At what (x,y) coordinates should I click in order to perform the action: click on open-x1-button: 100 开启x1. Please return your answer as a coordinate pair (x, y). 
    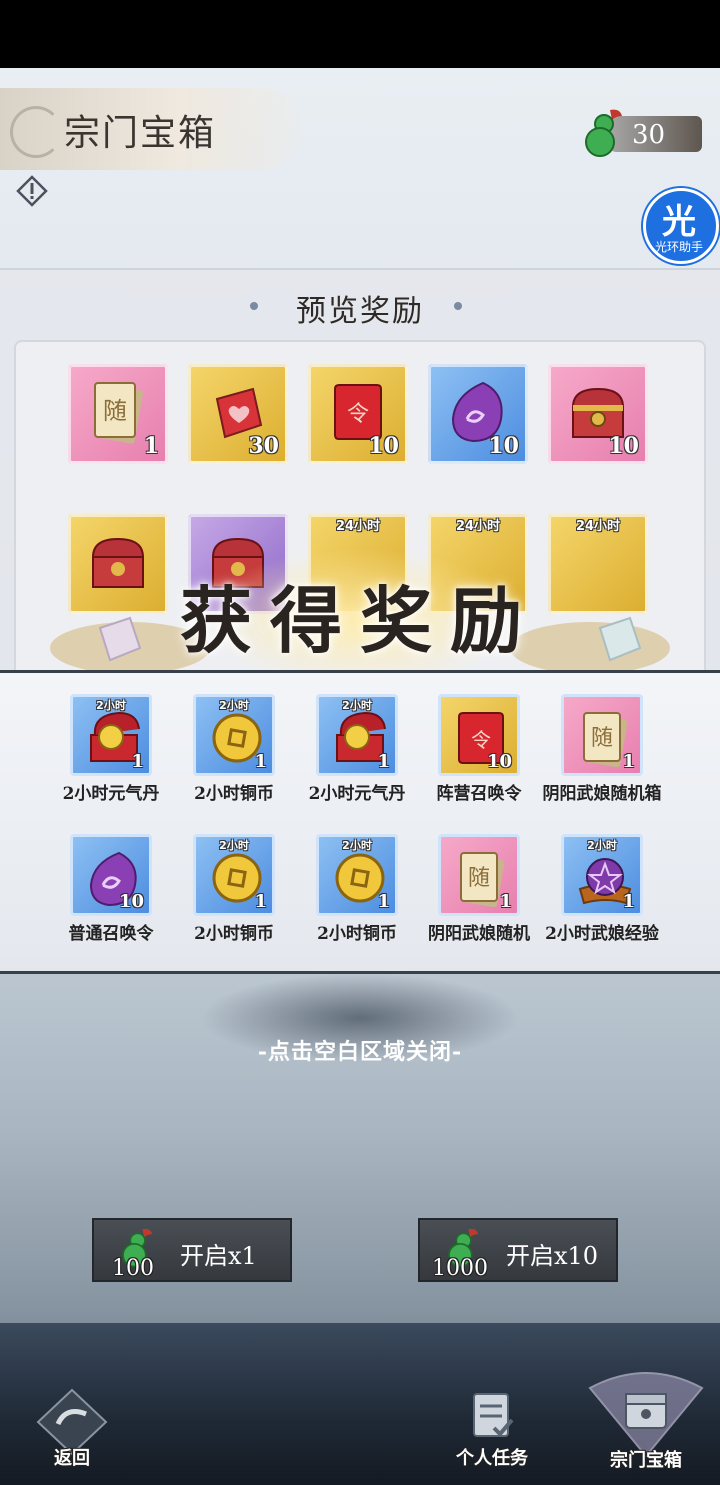
    Looking at the image, I should click on (192, 1250).